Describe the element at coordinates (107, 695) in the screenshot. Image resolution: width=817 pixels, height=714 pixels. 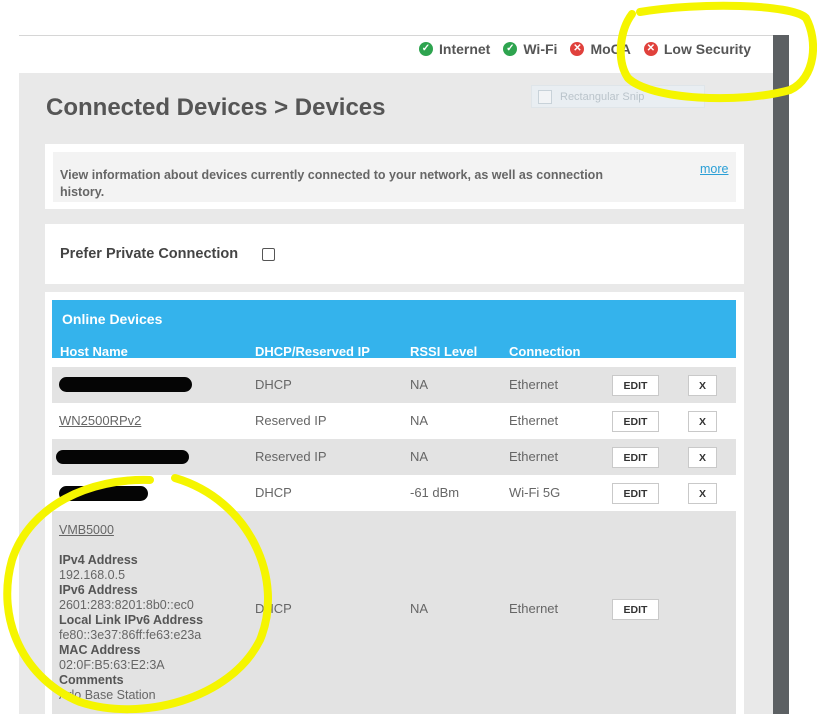
I see `comments-value: Arlo Base Station` at that location.